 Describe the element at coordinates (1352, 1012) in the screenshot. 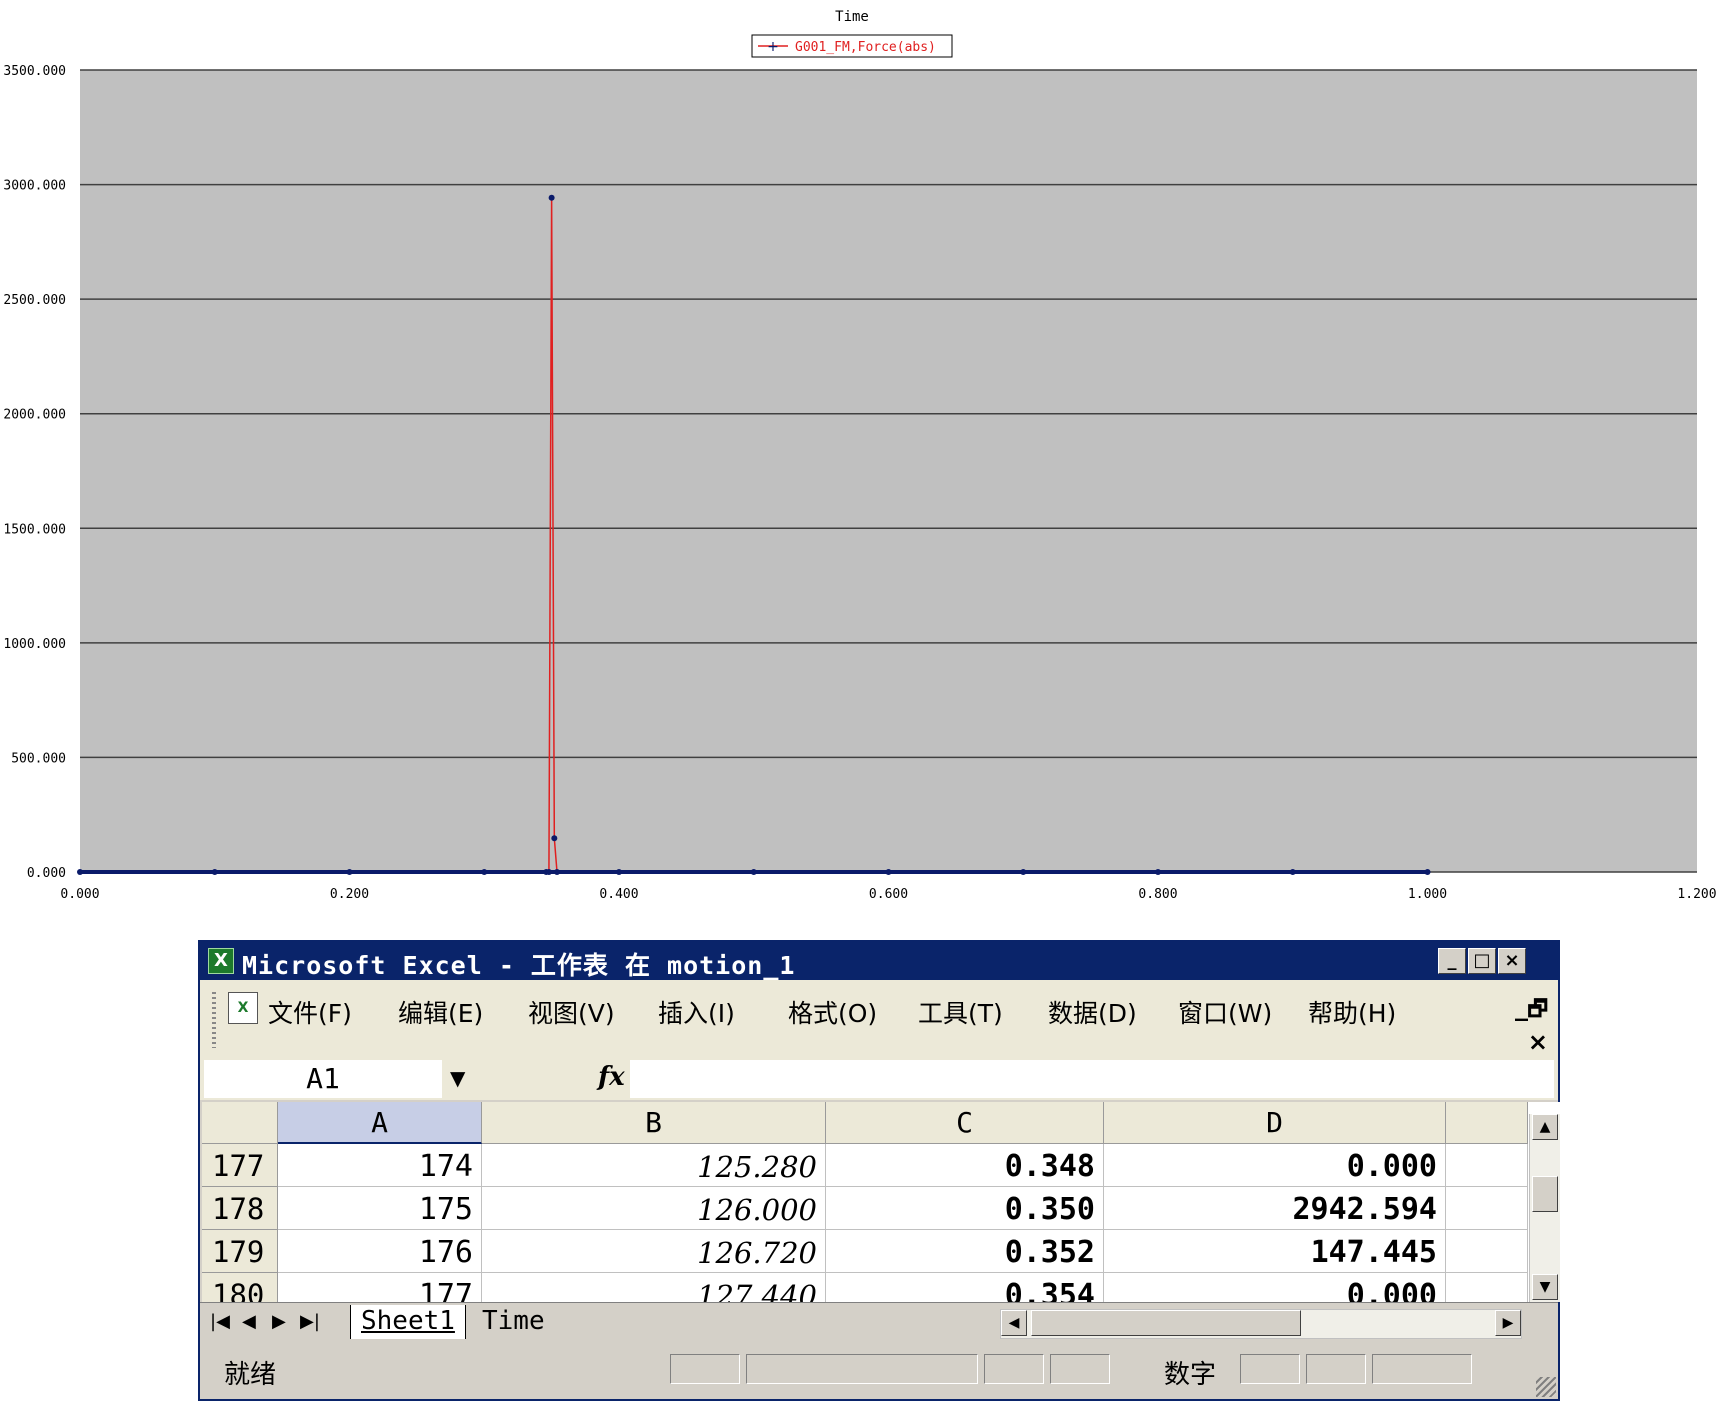

I see `menu-help: 帮助(H)` at that location.